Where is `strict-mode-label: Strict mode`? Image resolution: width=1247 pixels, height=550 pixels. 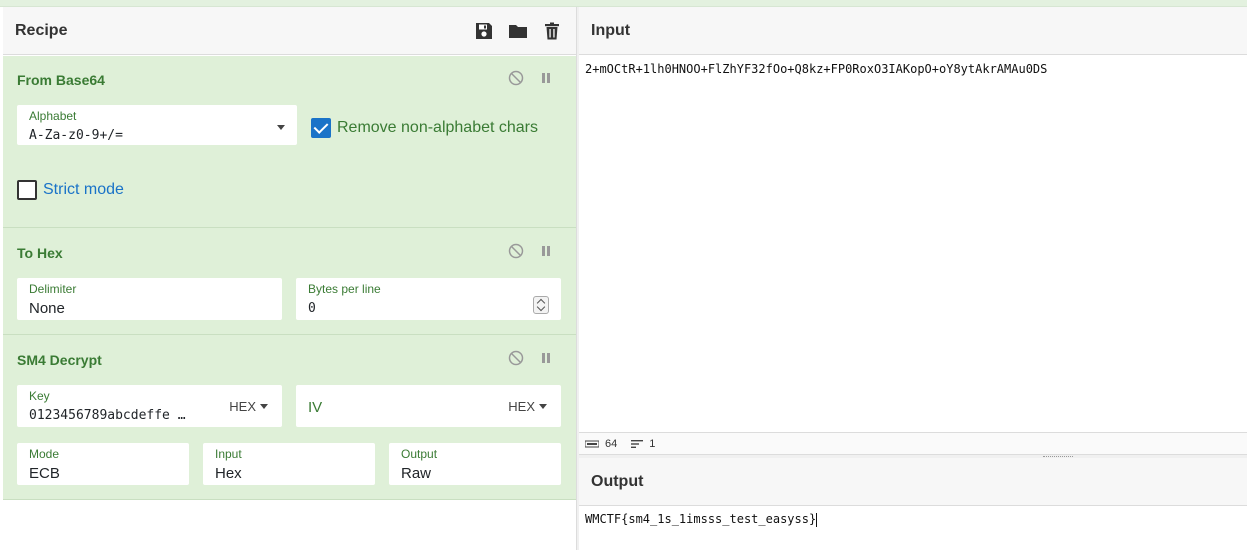
strict-mode-label: Strict mode is located at coordinates (83, 189).